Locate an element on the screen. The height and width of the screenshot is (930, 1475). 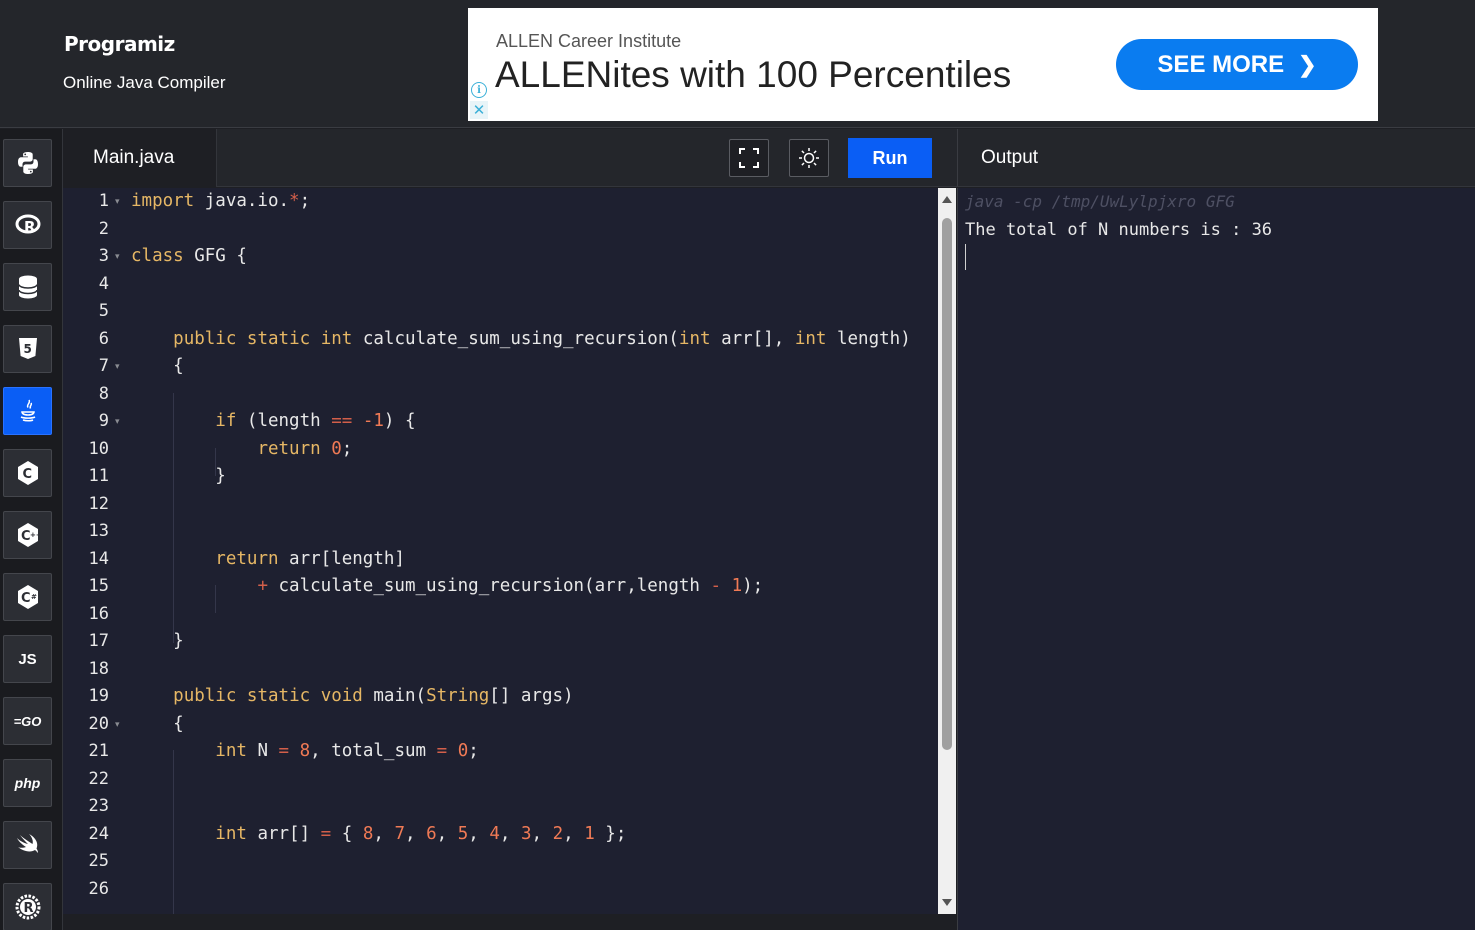
go-icon: =GO is located at coordinates (27, 721).